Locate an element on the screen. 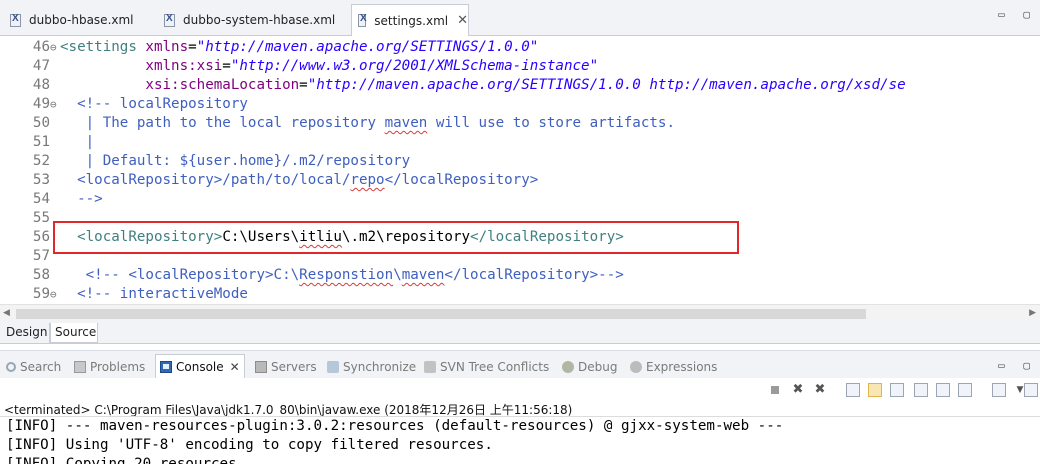 This screenshot has height=464, width=1040. tab-search: Search is located at coordinates (33, 366).